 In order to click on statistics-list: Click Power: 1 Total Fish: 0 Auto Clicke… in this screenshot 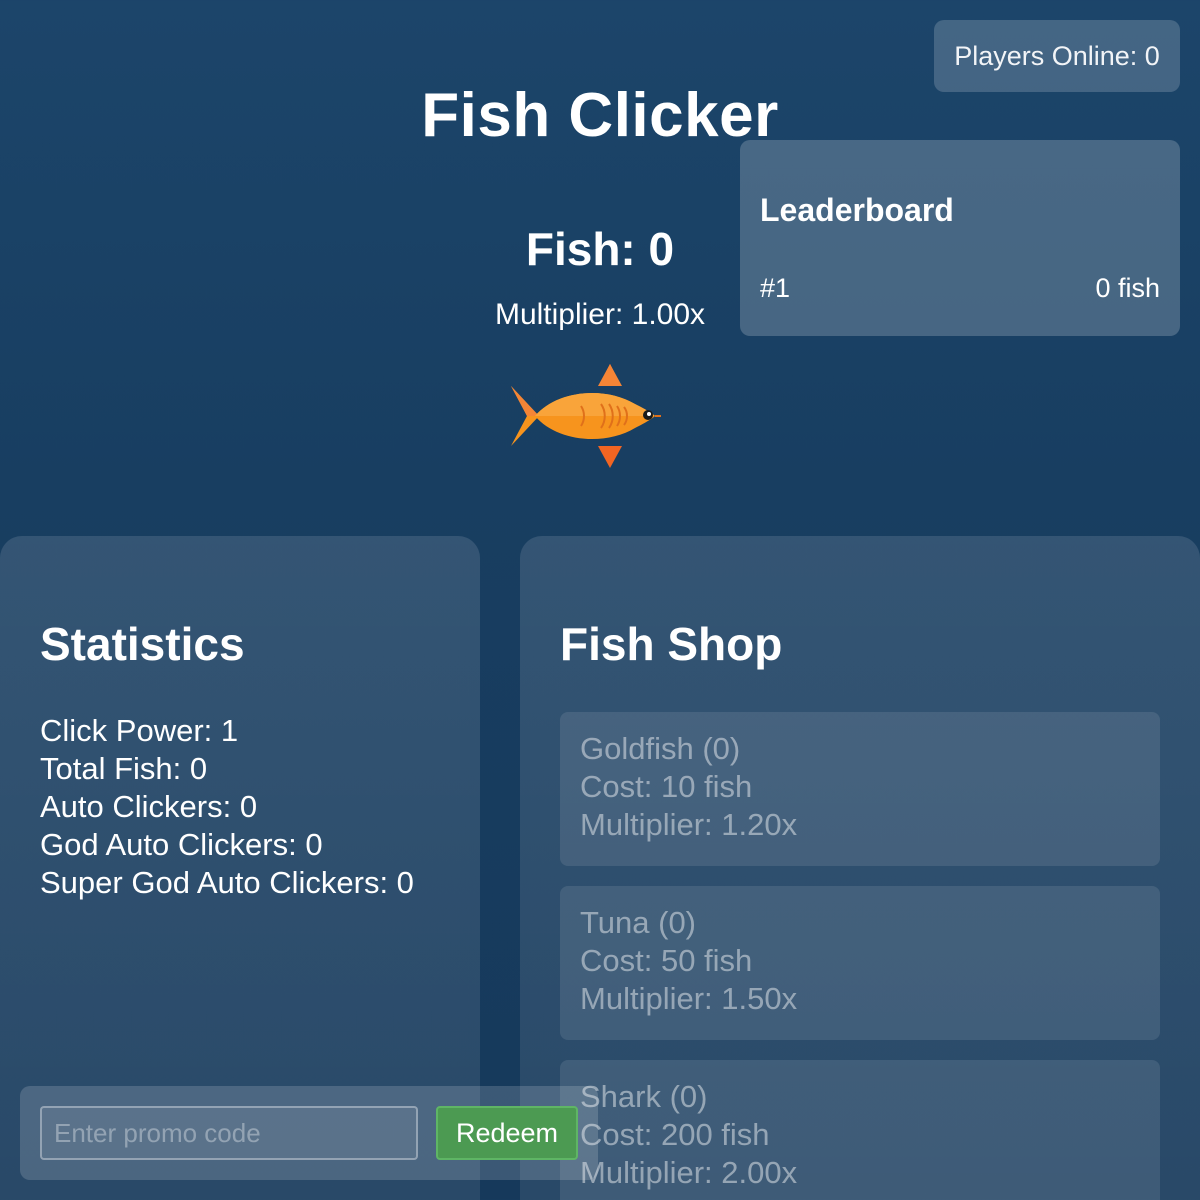, I will do `click(227, 807)`.